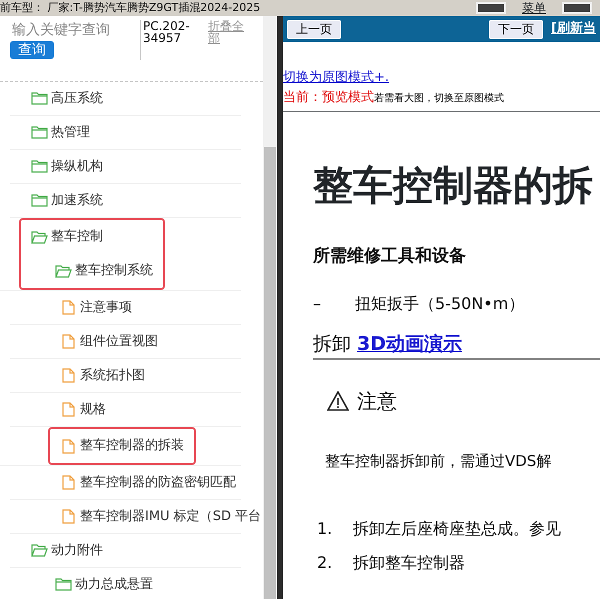  Describe the element at coordinates (534, 8) in the screenshot. I see `menu-label: 菜单` at that location.